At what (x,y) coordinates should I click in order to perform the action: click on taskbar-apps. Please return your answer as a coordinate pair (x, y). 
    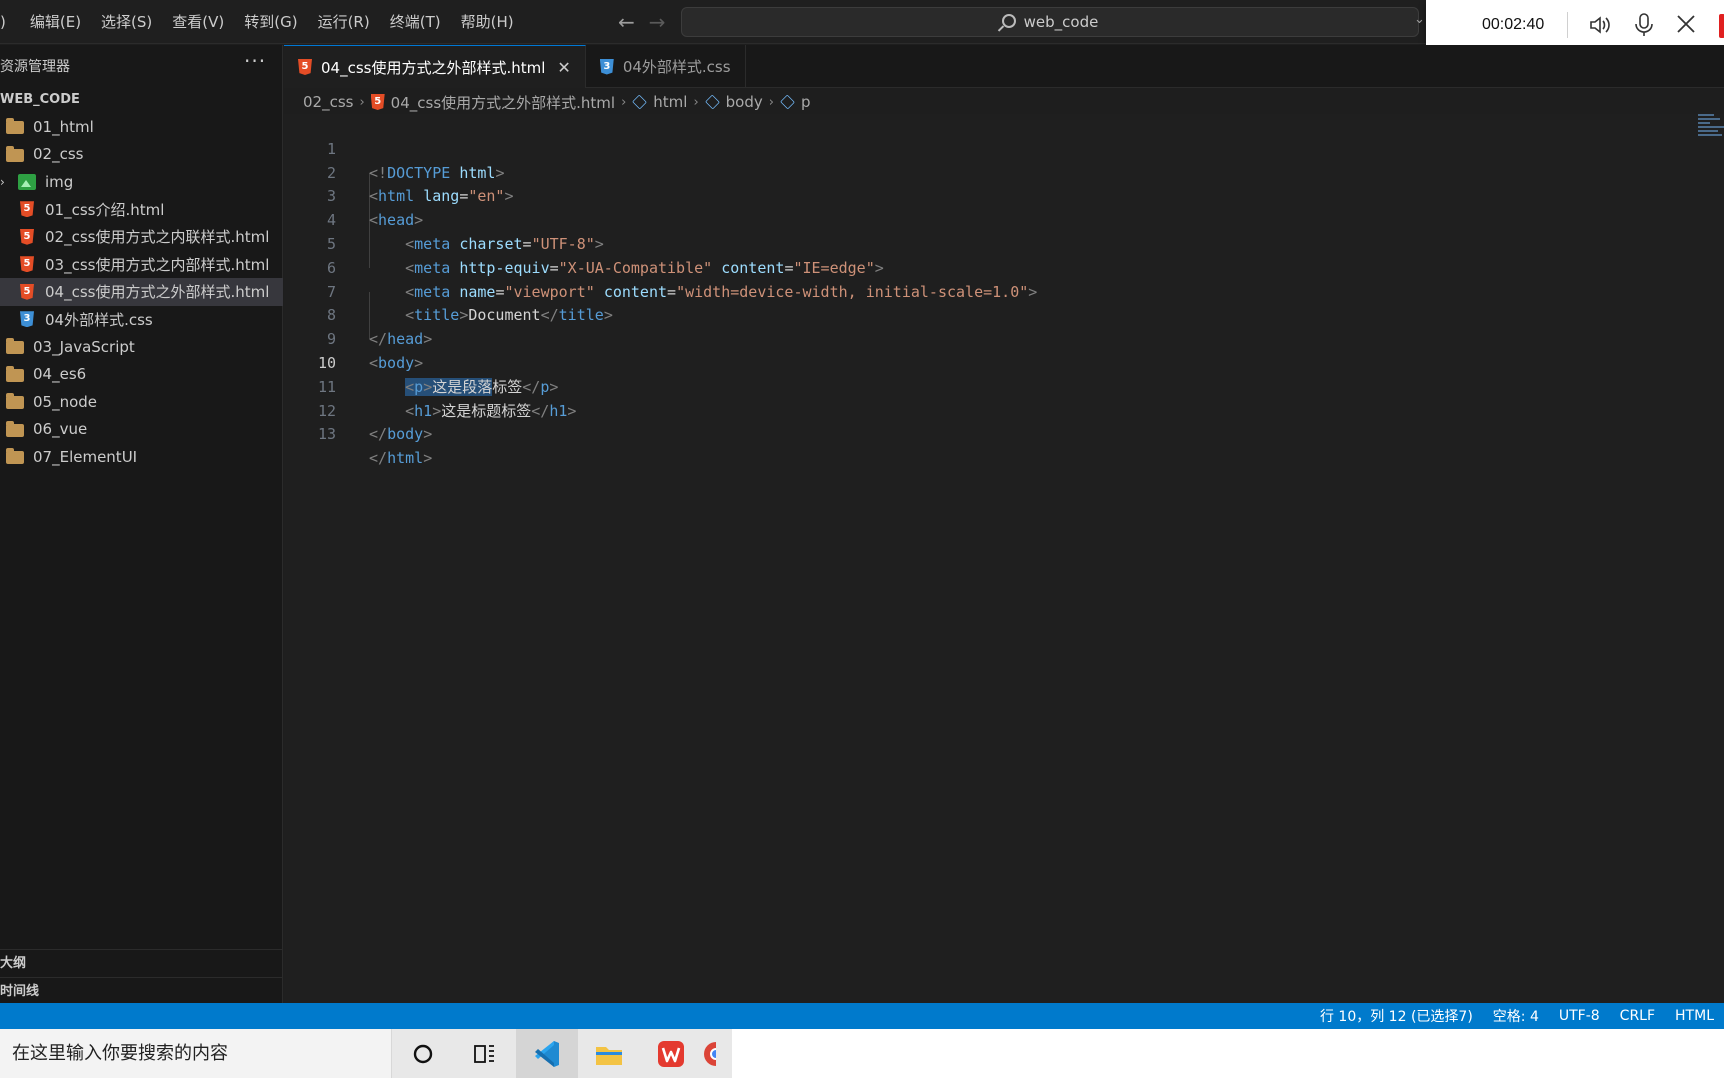
    Looking at the image, I should click on (562, 1053).